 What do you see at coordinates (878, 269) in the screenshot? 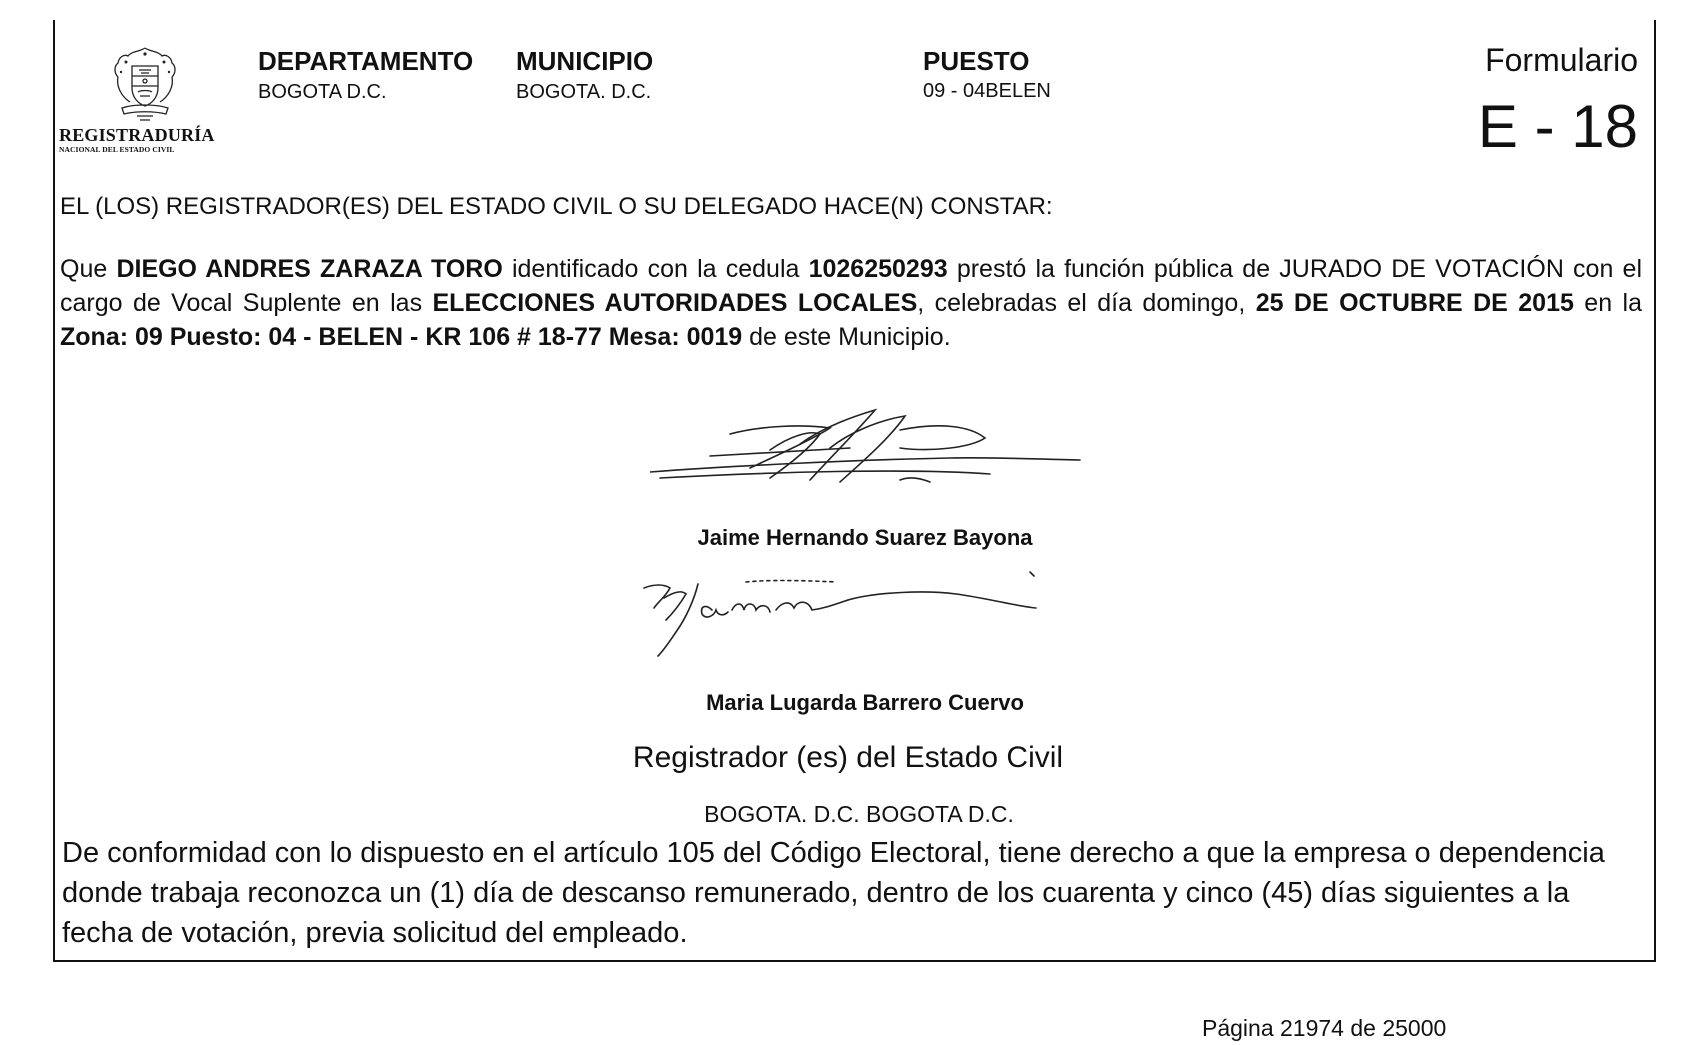
I see `cedula-number: 1026250293` at bounding box center [878, 269].